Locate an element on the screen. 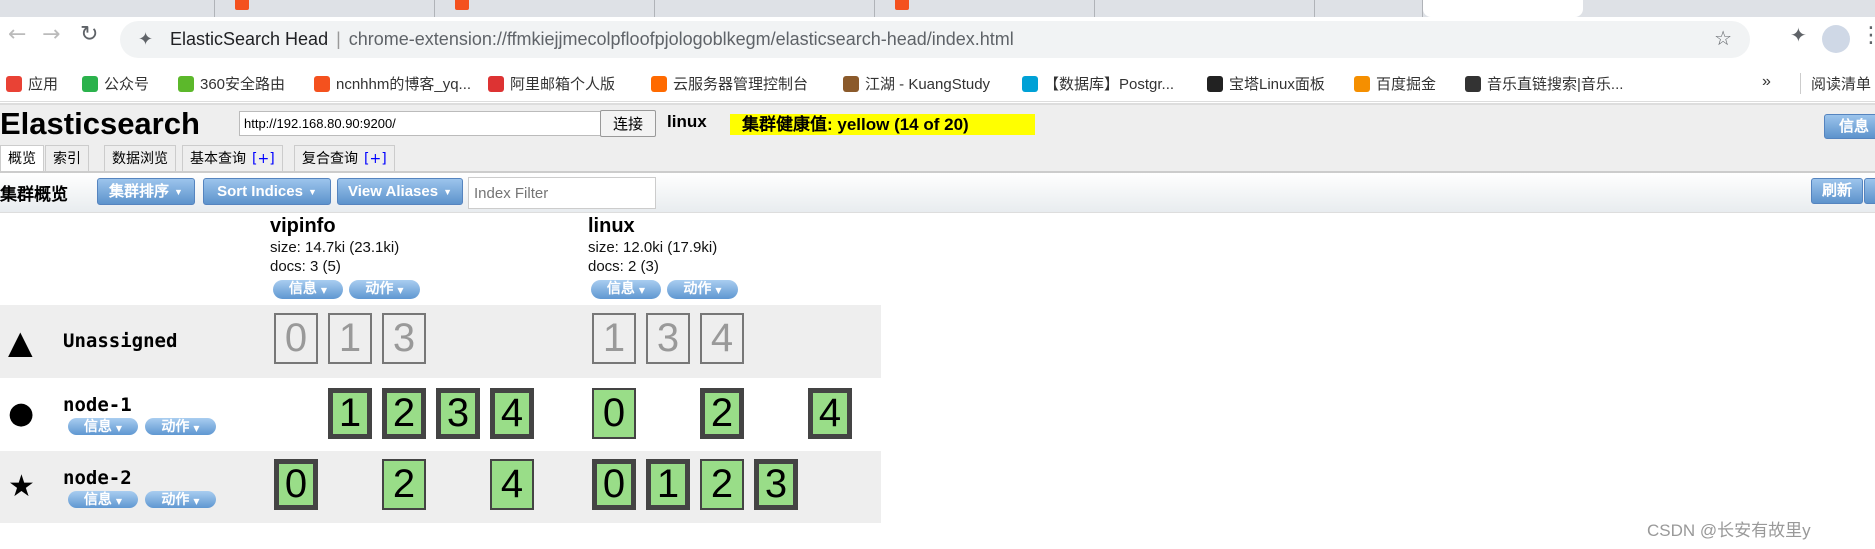 The width and height of the screenshot is (1875, 549). extension-icon: ✦ is located at coordinates (146, 39).